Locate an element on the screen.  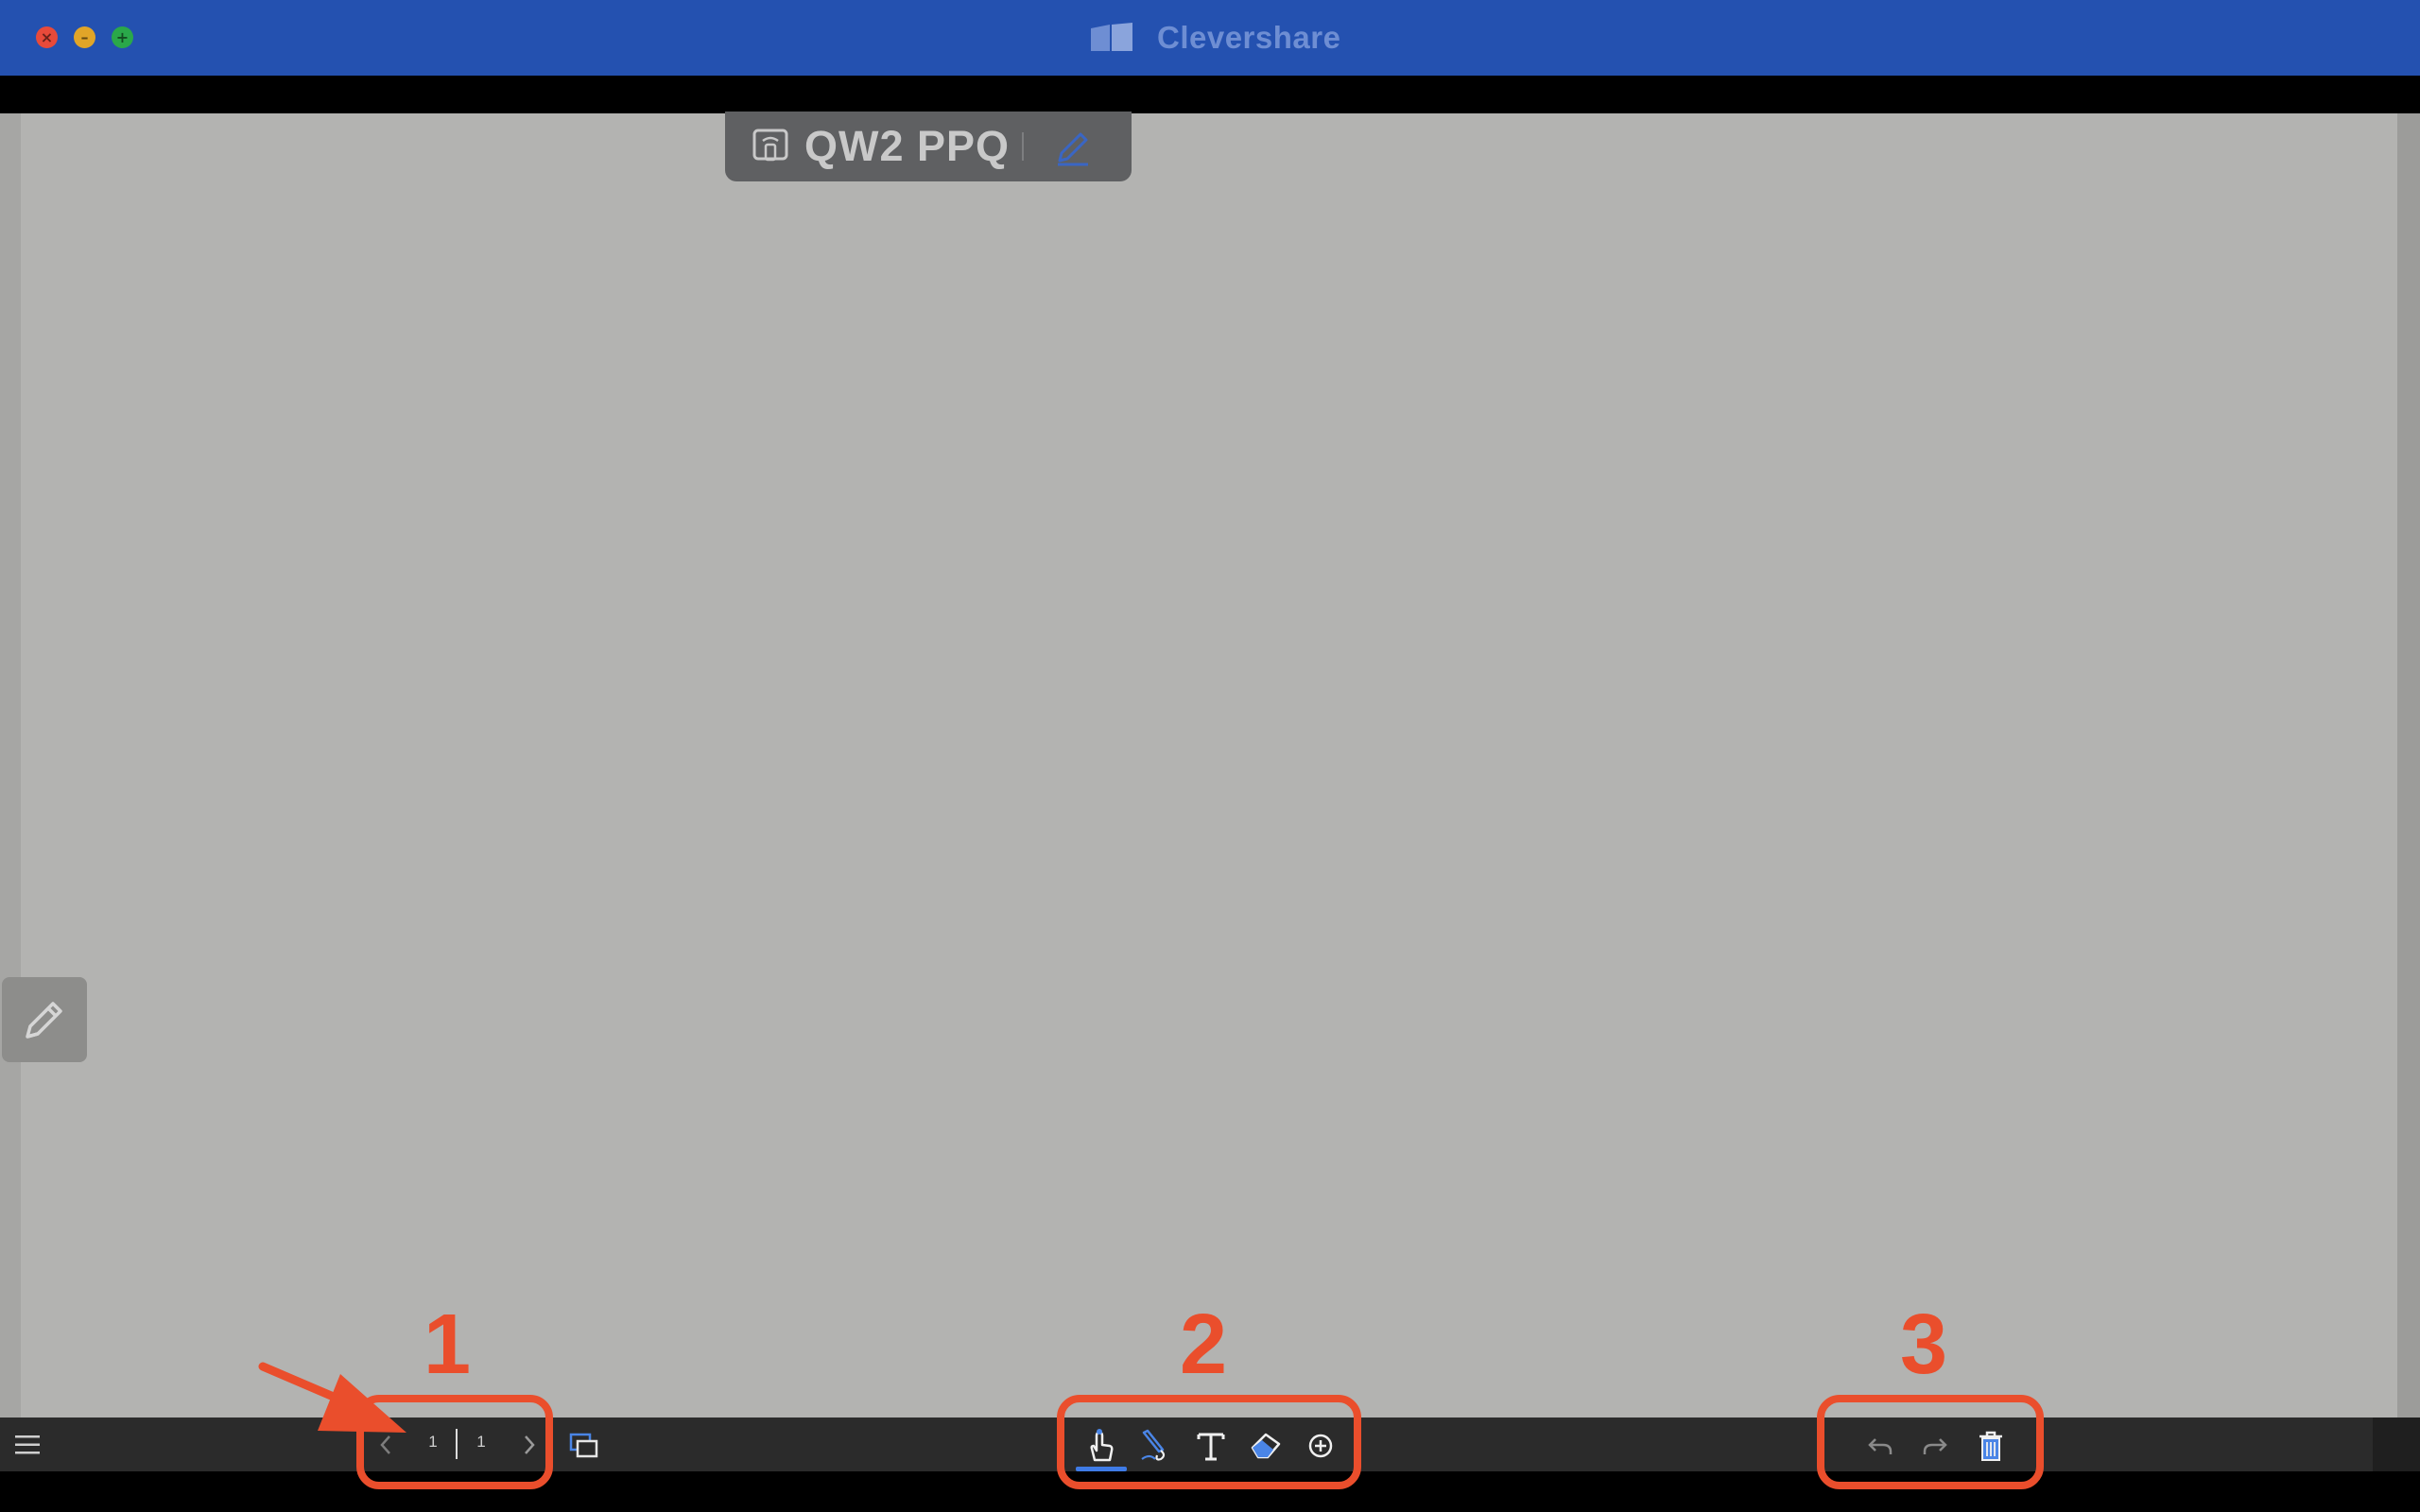
app-title: Clevershare is located at coordinates (1249, 37).